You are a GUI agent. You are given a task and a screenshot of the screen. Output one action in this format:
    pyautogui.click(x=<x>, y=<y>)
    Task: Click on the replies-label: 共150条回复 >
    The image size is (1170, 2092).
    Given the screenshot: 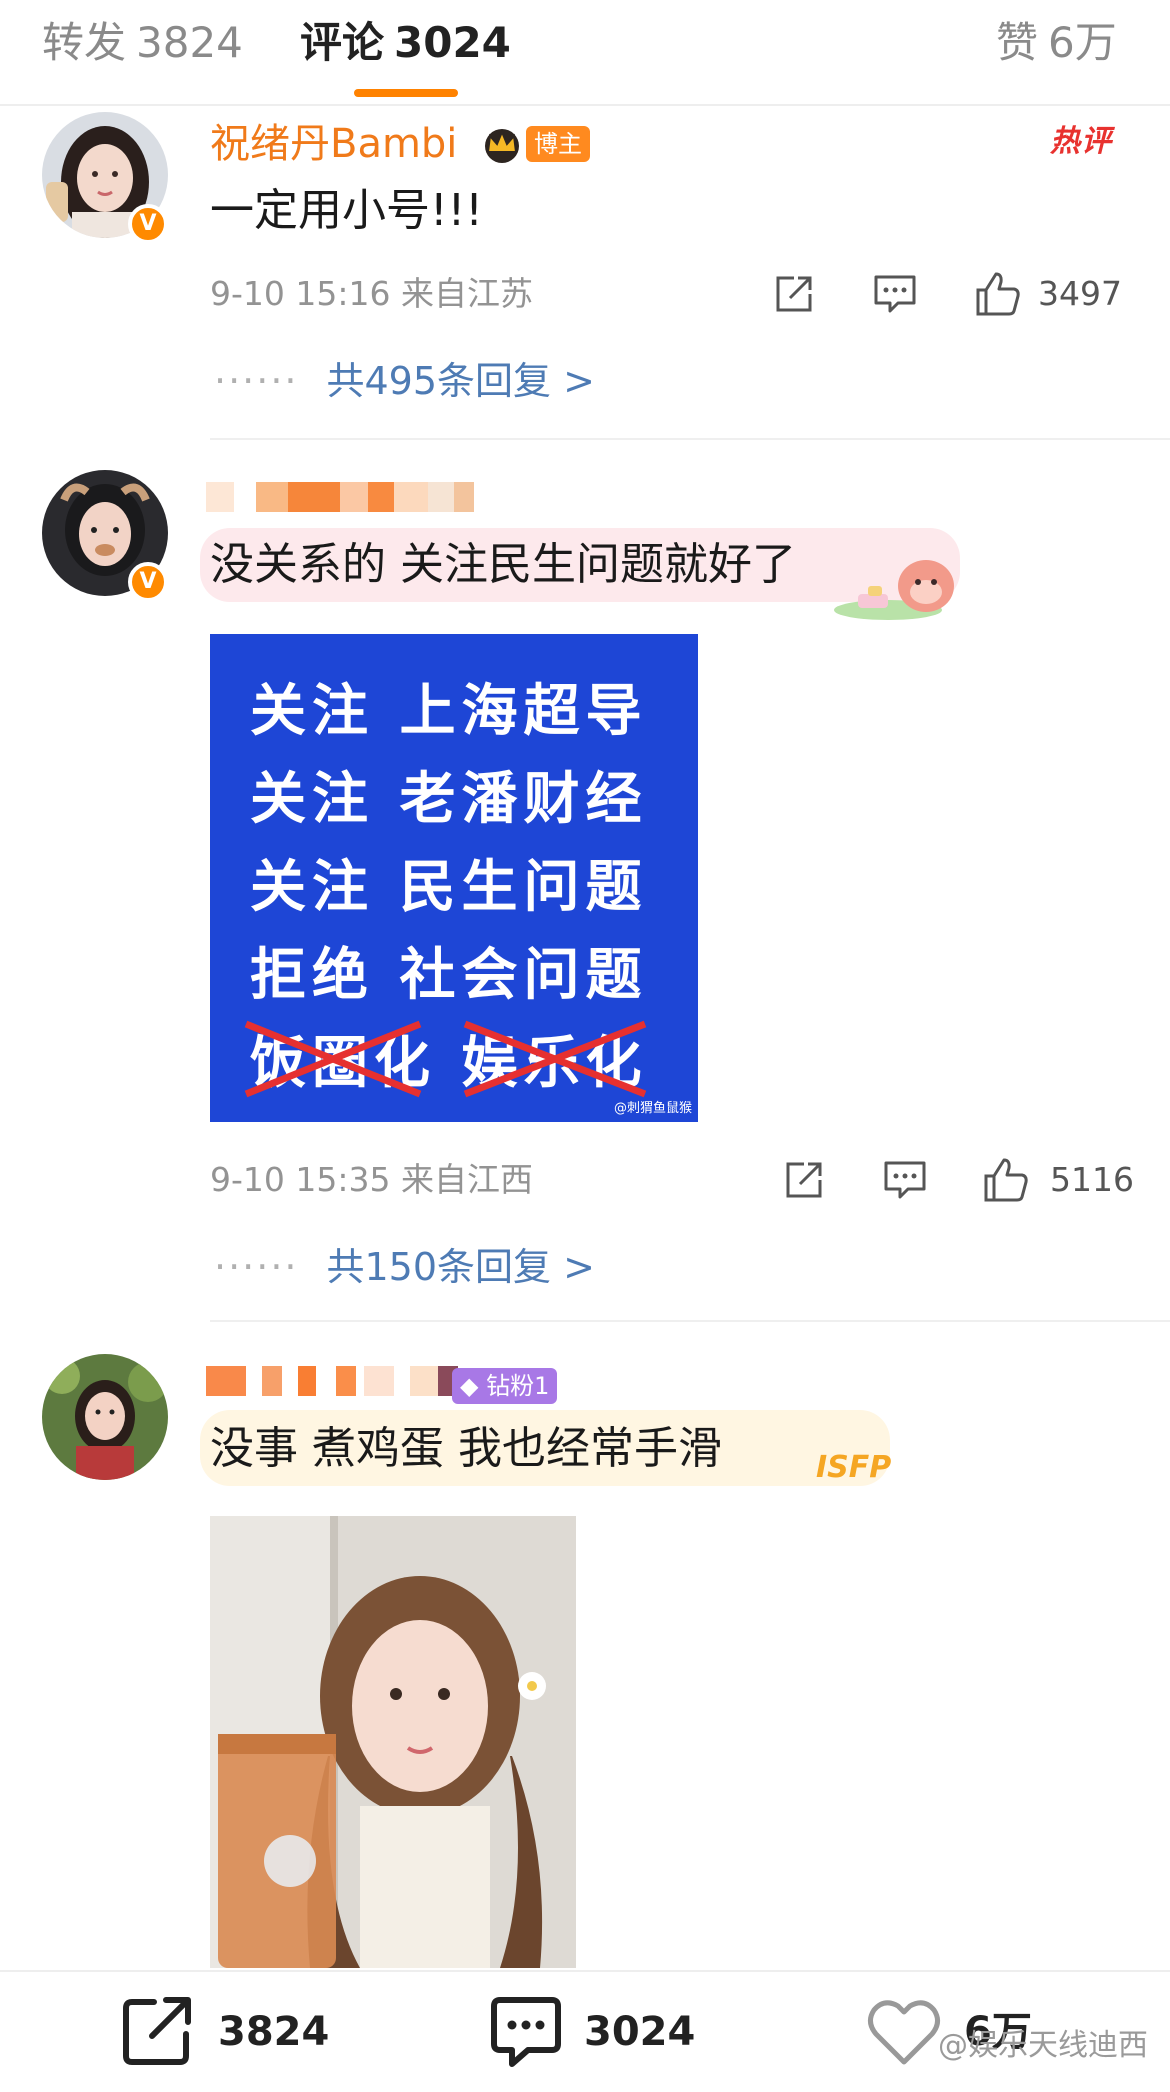 What is the action you would take?
    pyautogui.click(x=460, y=1267)
    